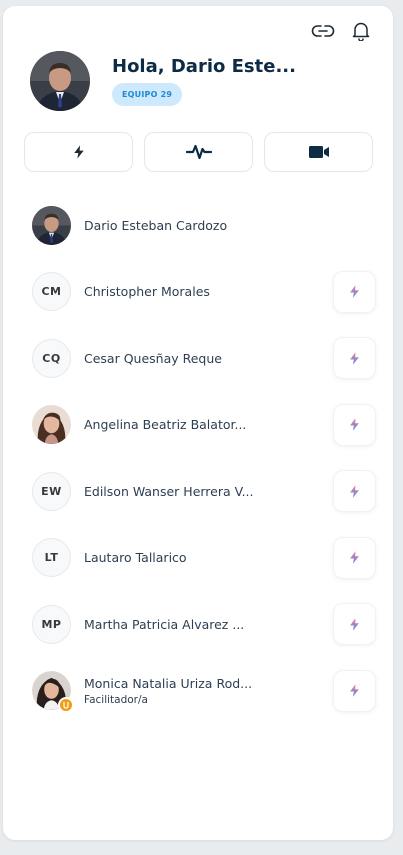  I want to click on member-initials: CQ, so click(51, 358).